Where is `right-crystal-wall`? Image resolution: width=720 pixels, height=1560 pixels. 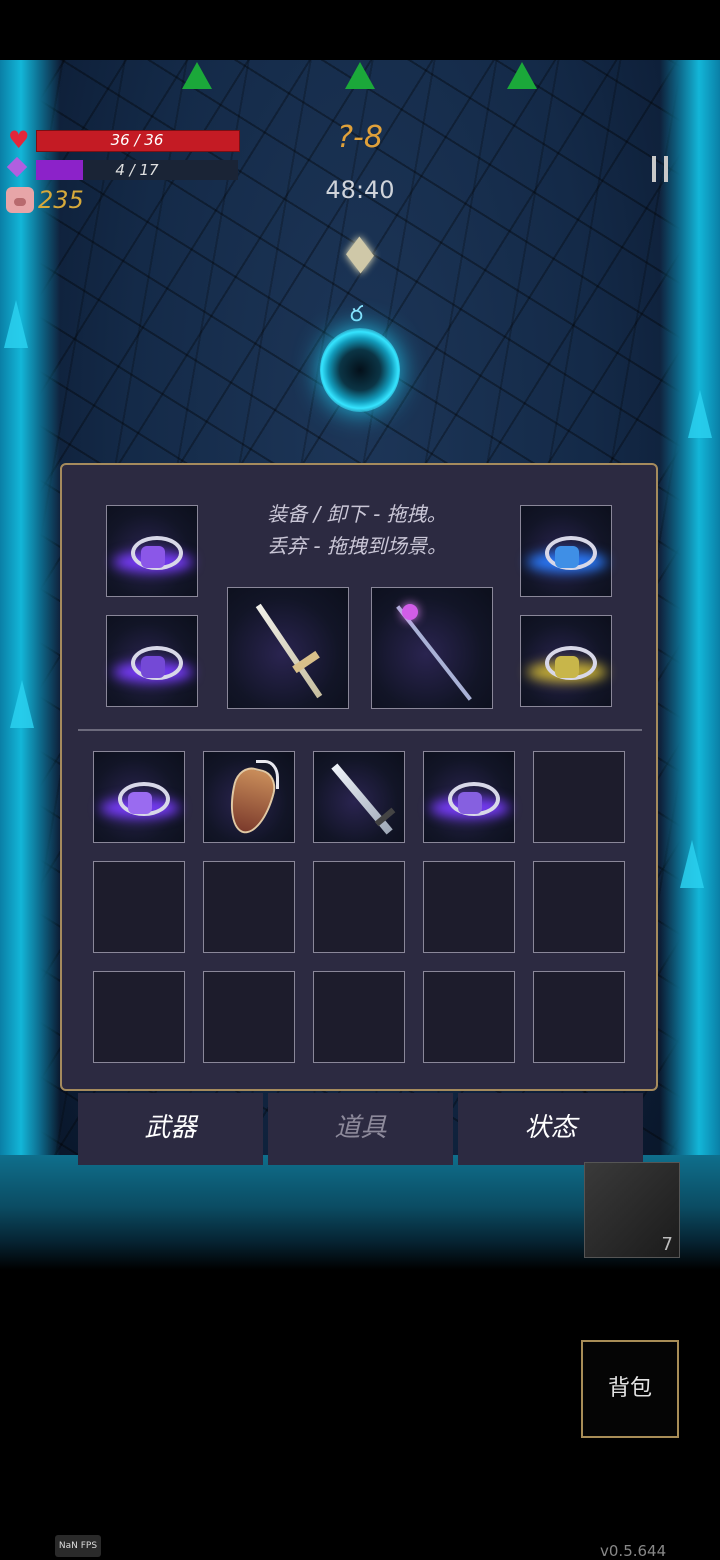 right-crystal-wall is located at coordinates (690, 665).